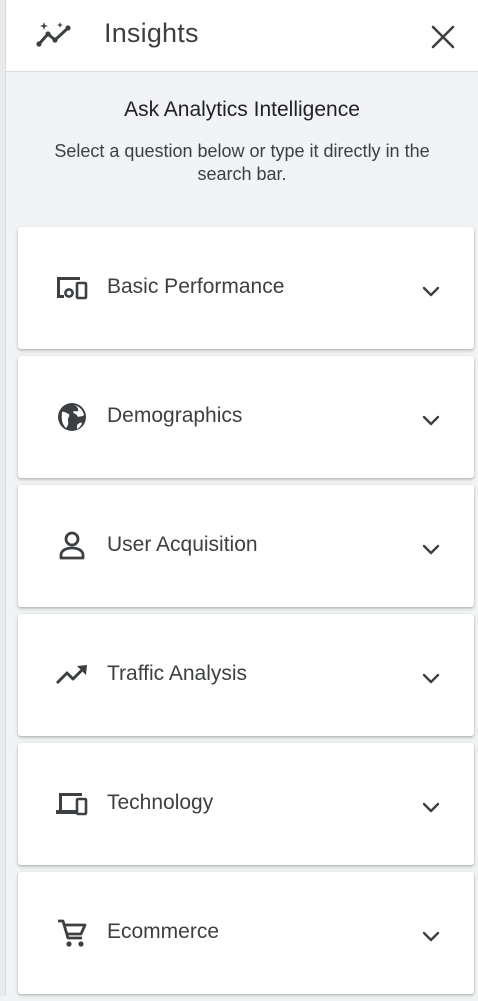  Describe the element at coordinates (163, 931) in the screenshot. I see `category-label: Ecommerce` at that location.